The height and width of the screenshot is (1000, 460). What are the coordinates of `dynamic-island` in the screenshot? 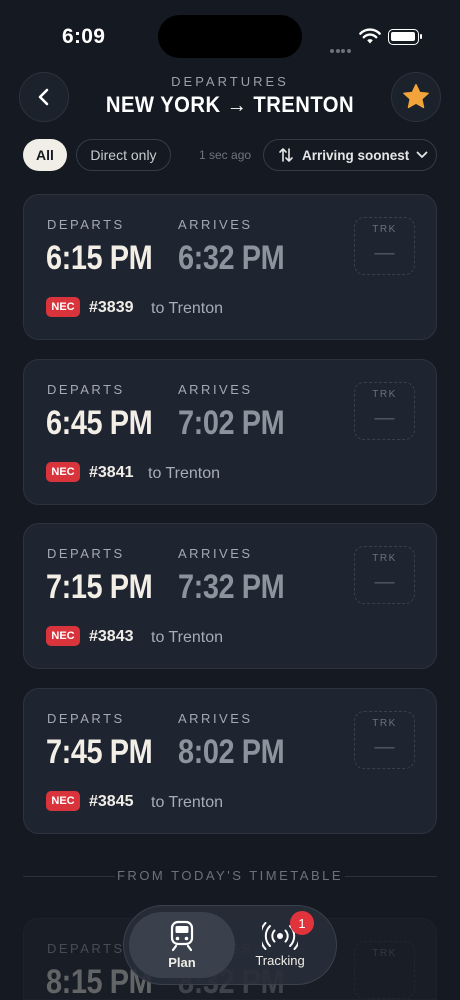 It's located at (230, 36).